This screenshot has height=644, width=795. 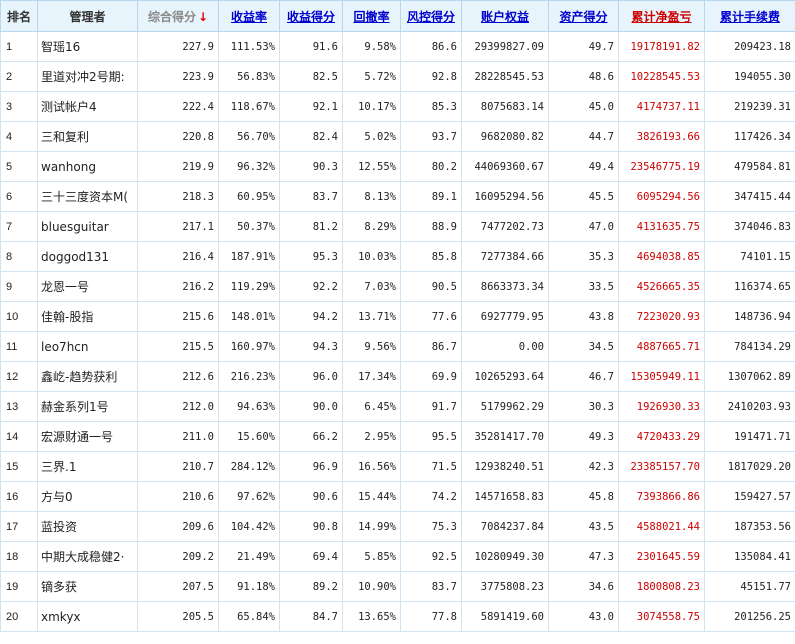 I want to click on cell-equity: 28228545.53, so click(x=505, y=76).